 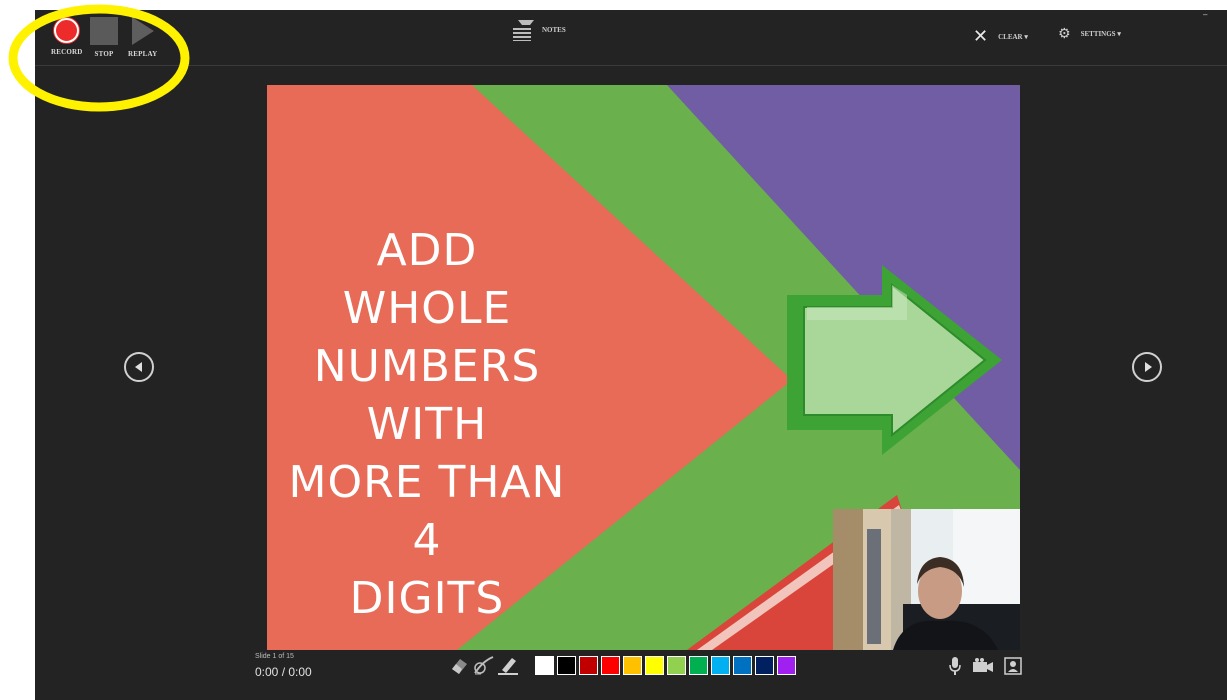 What do you see at coordinates (654, 665) in the screenshot?
I see `color-swatch-yellow` at bounding box center [654, 665].